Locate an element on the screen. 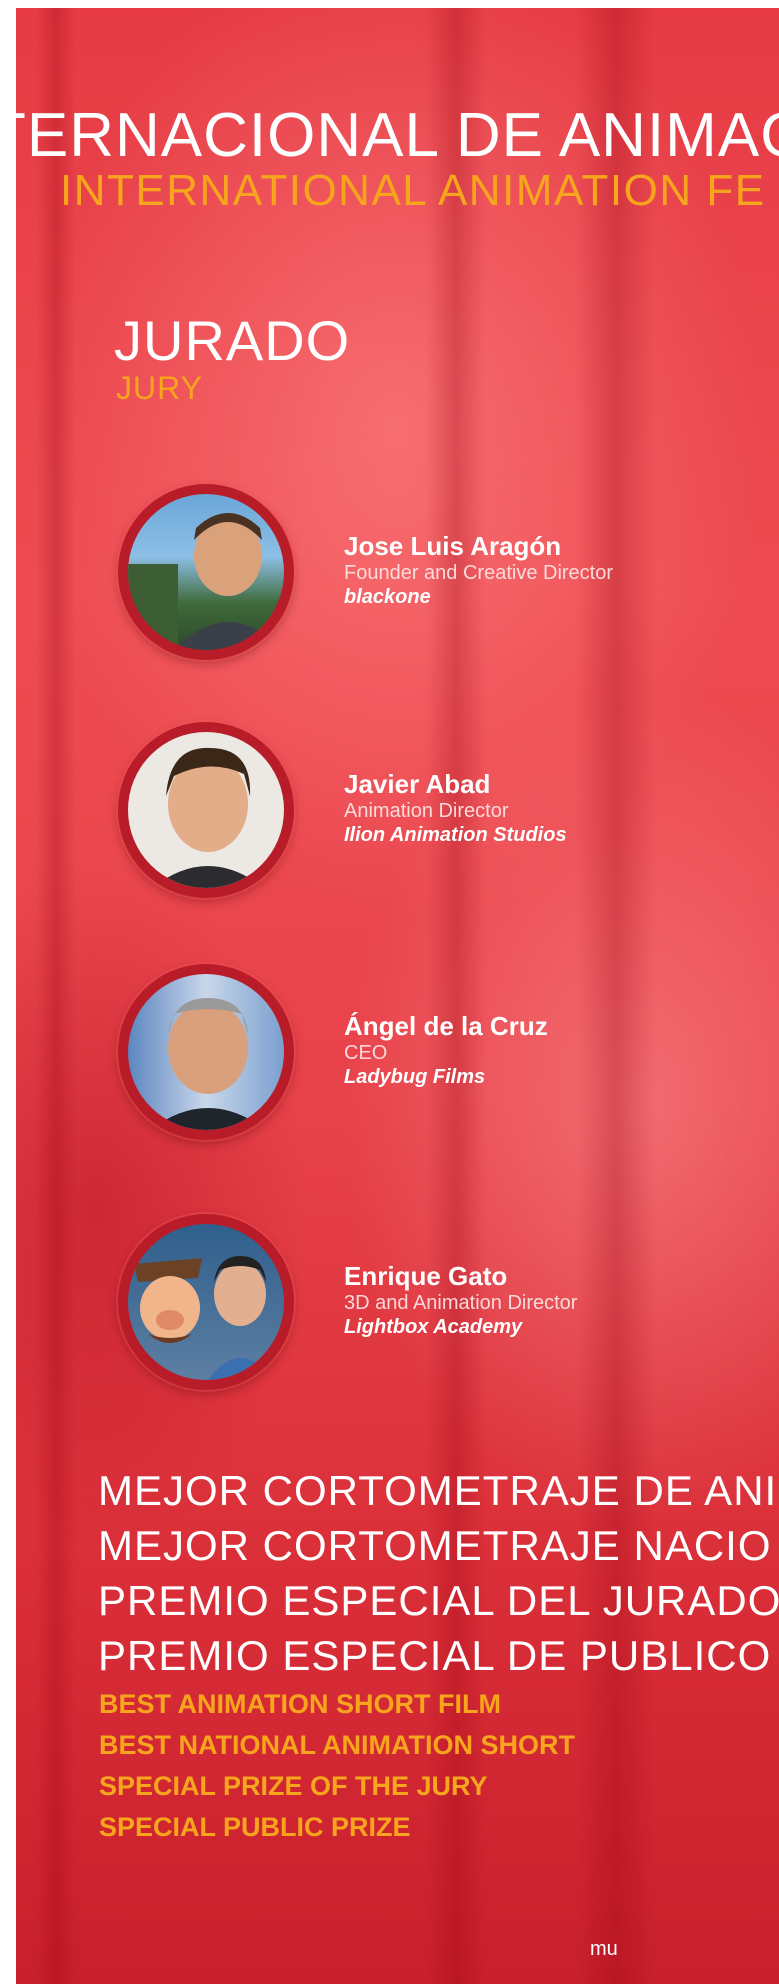 This screenshot has width=779, height=1984. member-company: blackone is located at coordinates (387, 597).